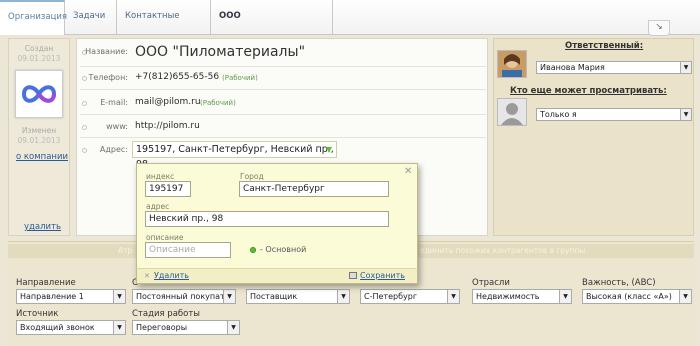 The width and height of the screenshot is (700, 346). Describe the element at coordinates (91, 17) in the screenshot. I see `tab-tasks: Задачи` at that location.